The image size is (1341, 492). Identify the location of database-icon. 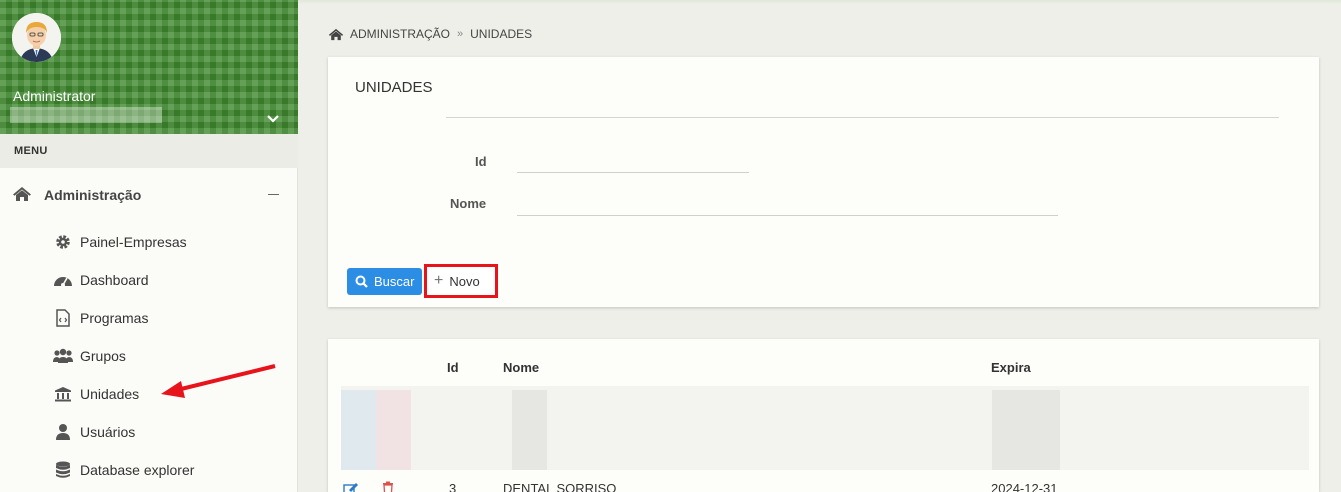
(63, 470).